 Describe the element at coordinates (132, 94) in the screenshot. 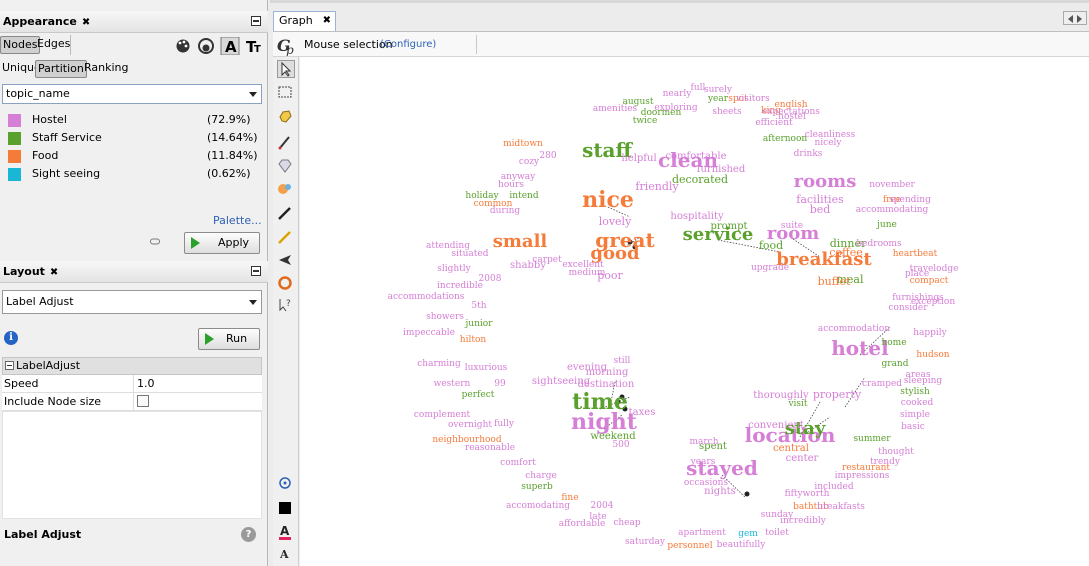

I see `attribute-select: topic_name` at that location.